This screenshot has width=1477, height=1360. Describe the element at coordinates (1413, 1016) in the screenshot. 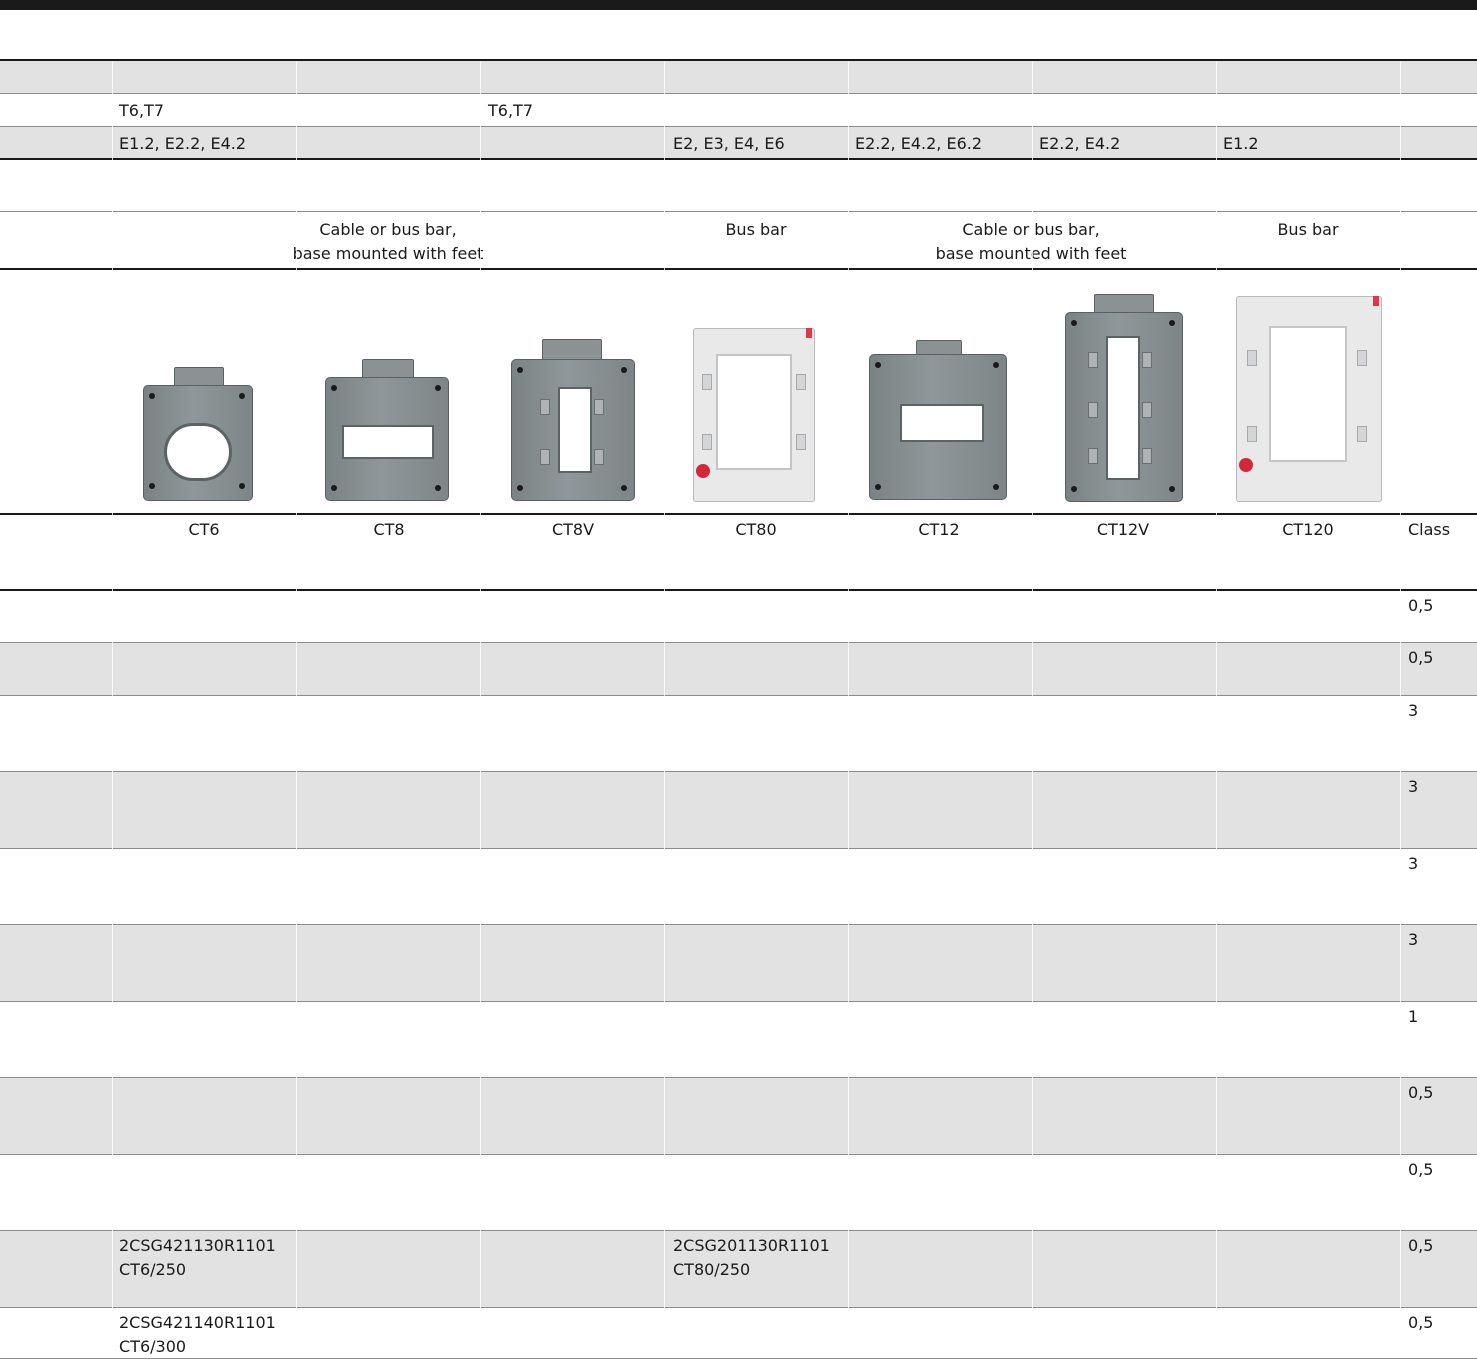

I see `class-value: 1` at that location.